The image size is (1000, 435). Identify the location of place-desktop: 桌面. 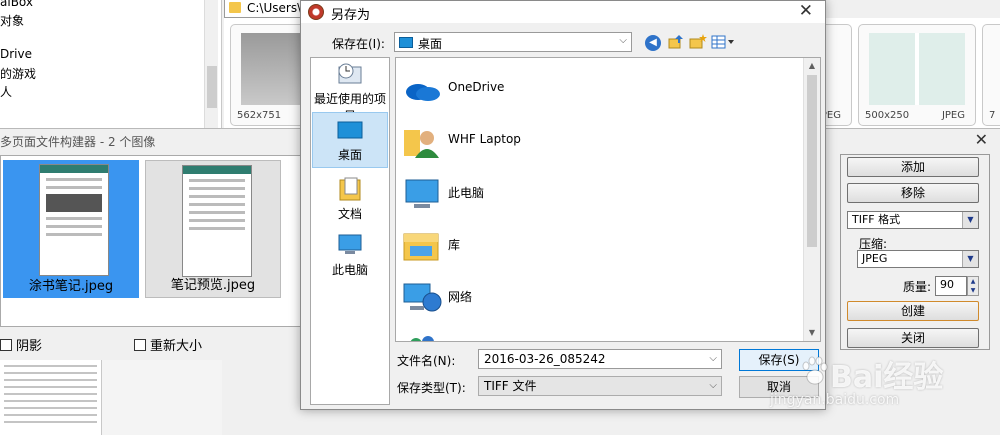
(350, 140).